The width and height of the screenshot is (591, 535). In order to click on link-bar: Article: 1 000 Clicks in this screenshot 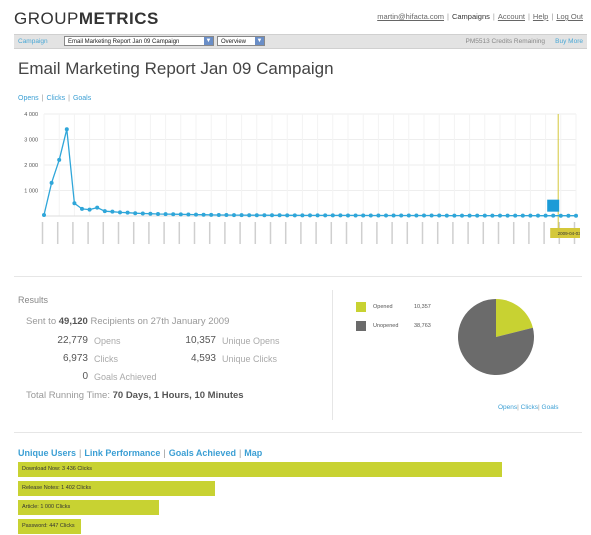, I will do `click(88, 507)`.